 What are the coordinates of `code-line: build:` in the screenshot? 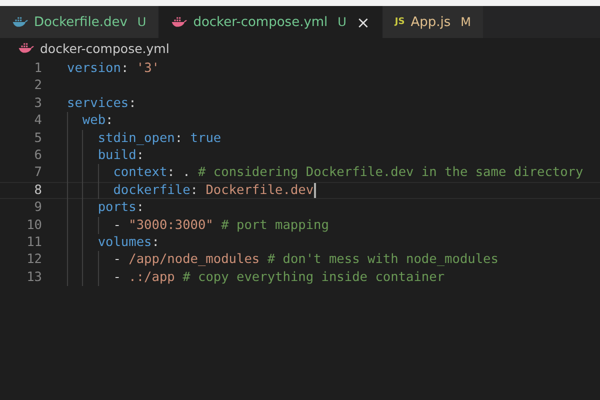 It's located at (120, 155).